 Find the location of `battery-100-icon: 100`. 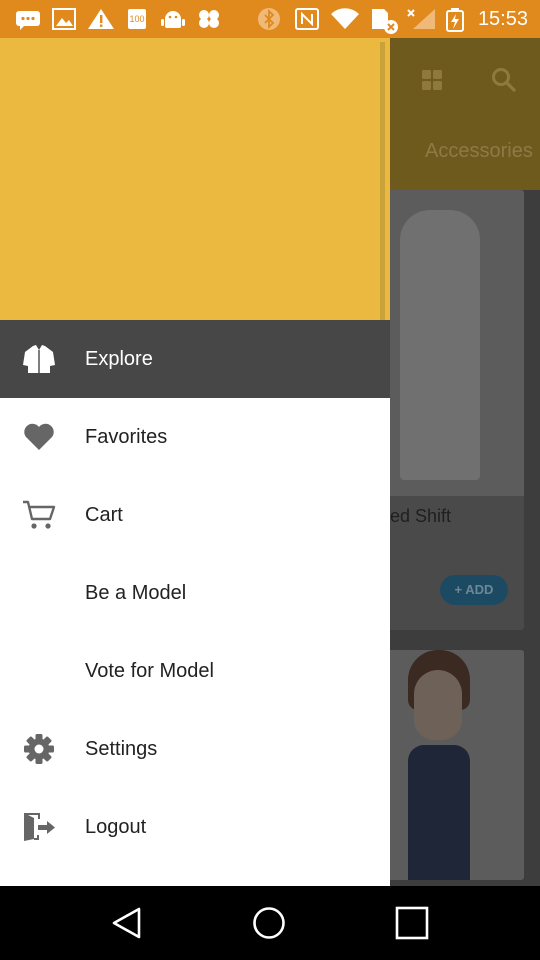

battery-100-icon: 100 is located at coordinates (137, 19).